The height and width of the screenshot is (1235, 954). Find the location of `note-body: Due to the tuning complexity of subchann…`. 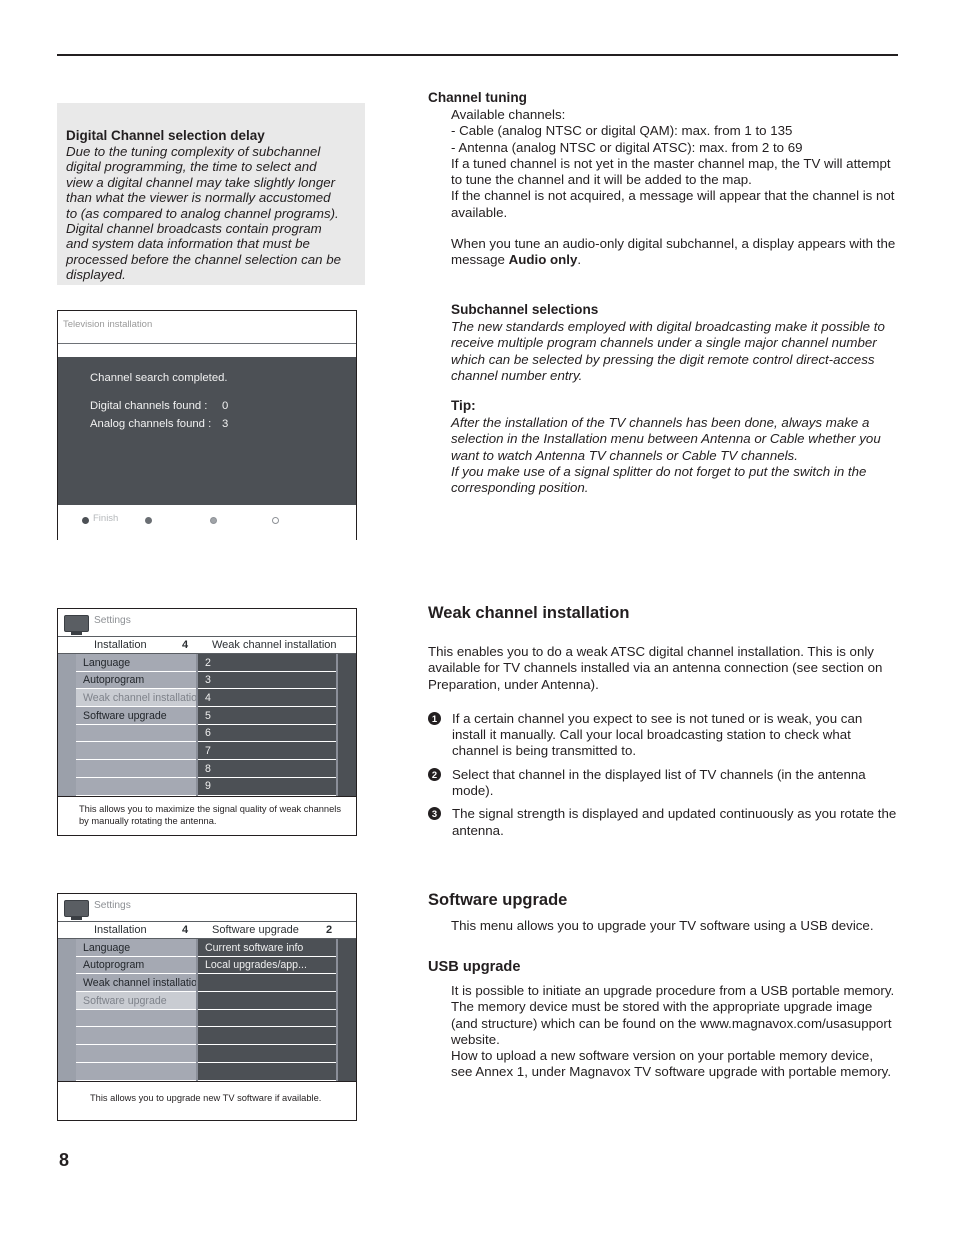

note-body: Due to the tuning complexity of subchann… is located at coordinates (203, 213).